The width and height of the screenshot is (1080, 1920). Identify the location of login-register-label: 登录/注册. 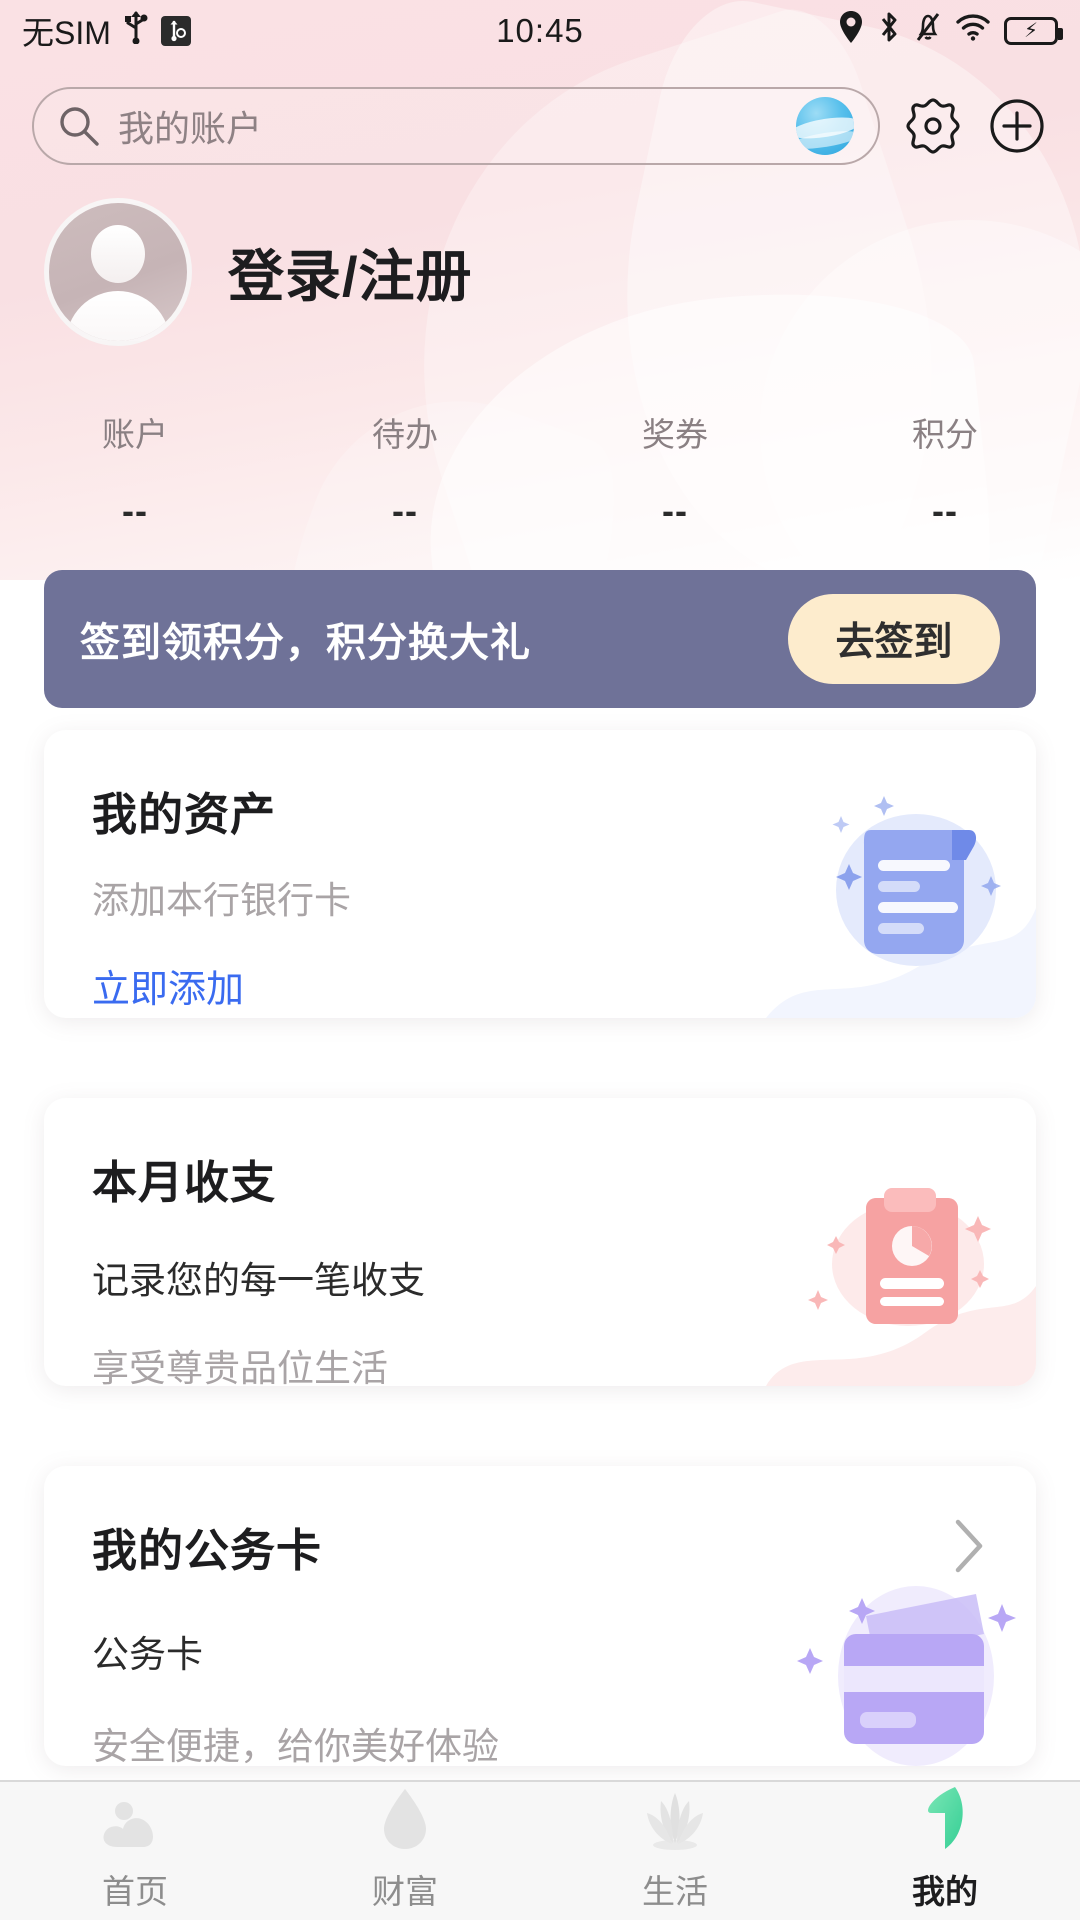
(350, 272).